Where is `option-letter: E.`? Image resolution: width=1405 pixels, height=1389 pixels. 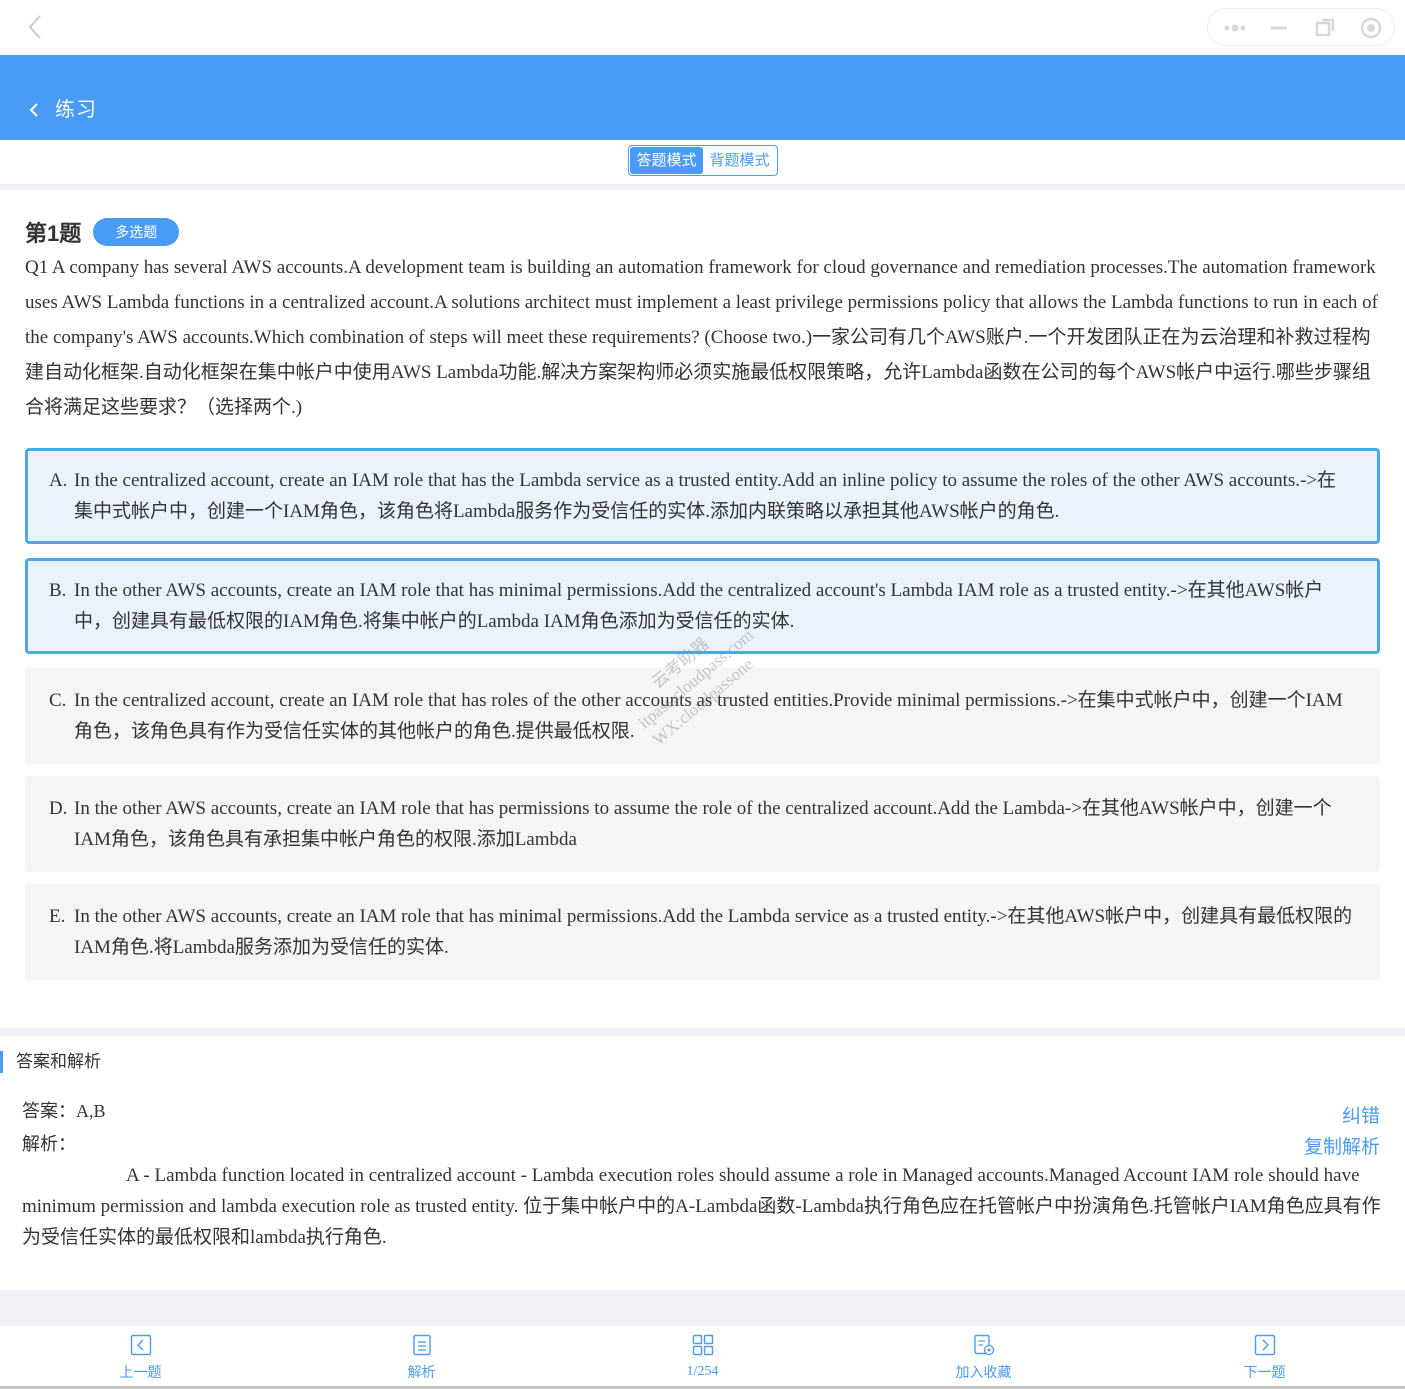
option-letter: E. is located at coordinates (57, 916).